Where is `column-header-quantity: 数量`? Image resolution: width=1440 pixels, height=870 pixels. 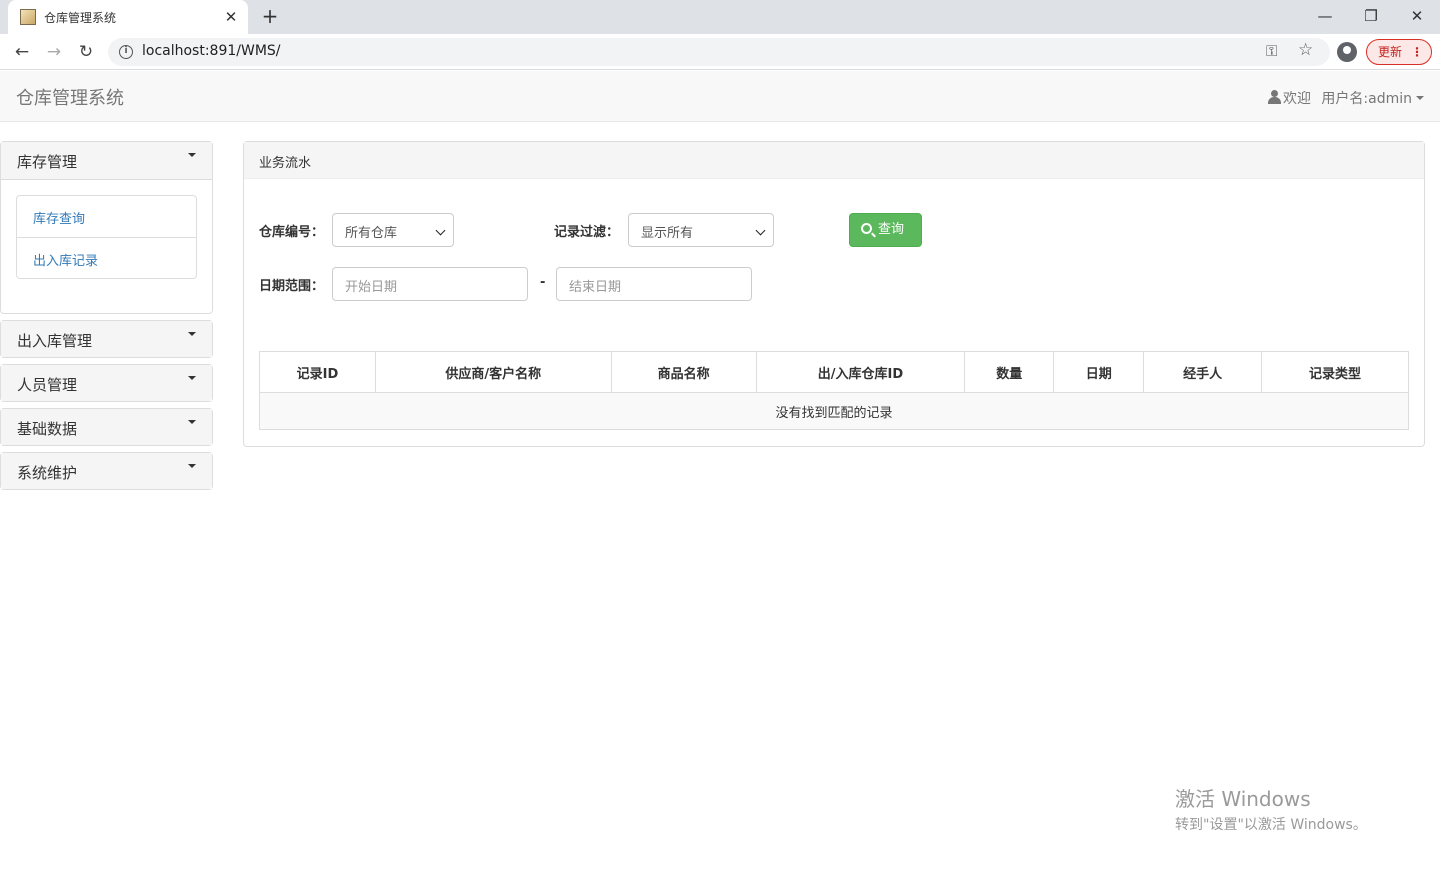 column-header-quantity: 数量 is located at coordinates (1009, 372).